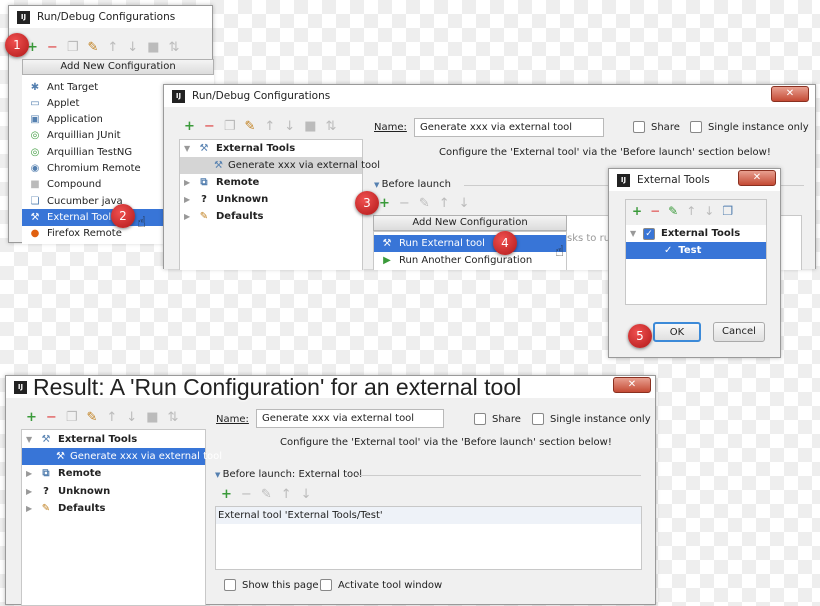 This screenshot has height=606, width=820. Describe the element at coordinates (739, 332) in the screenshot. I see `cancel-button: Cancel` at that location.